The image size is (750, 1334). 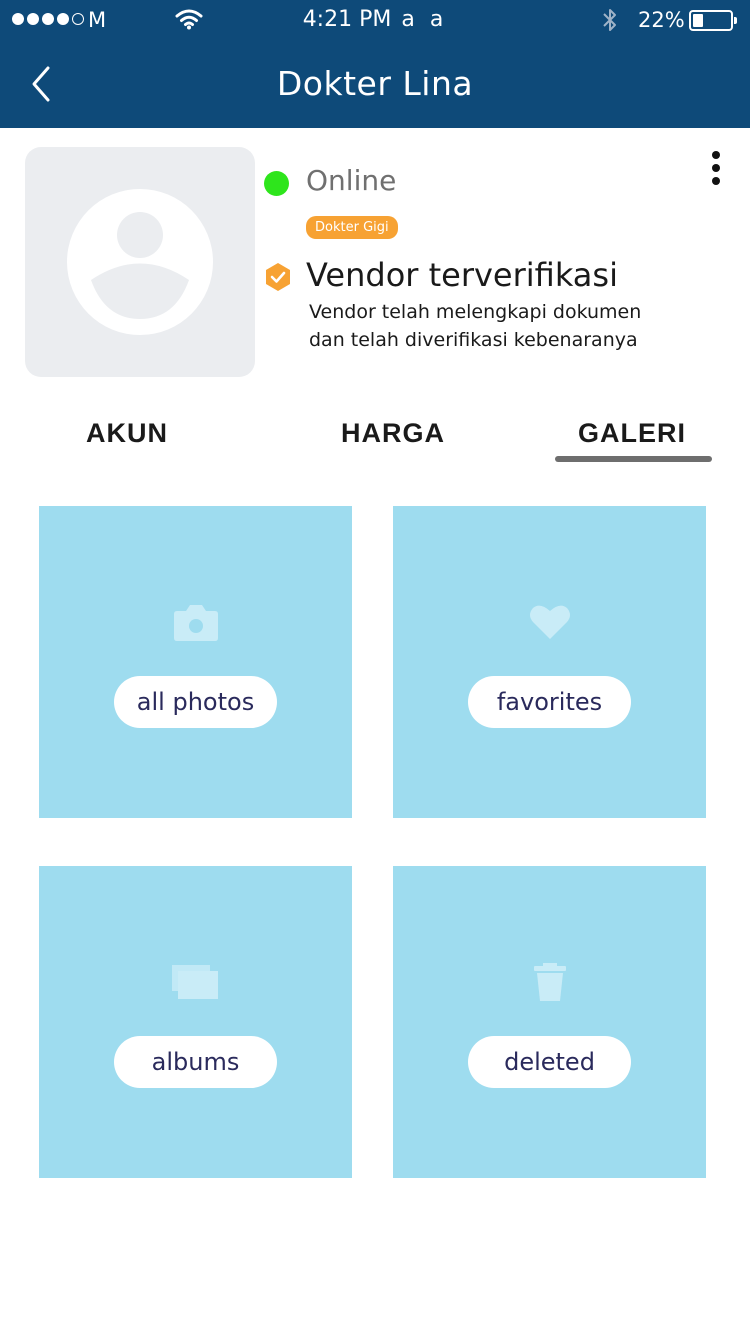 I want to click on verified-badge-icon, so click(x=278, y=277).